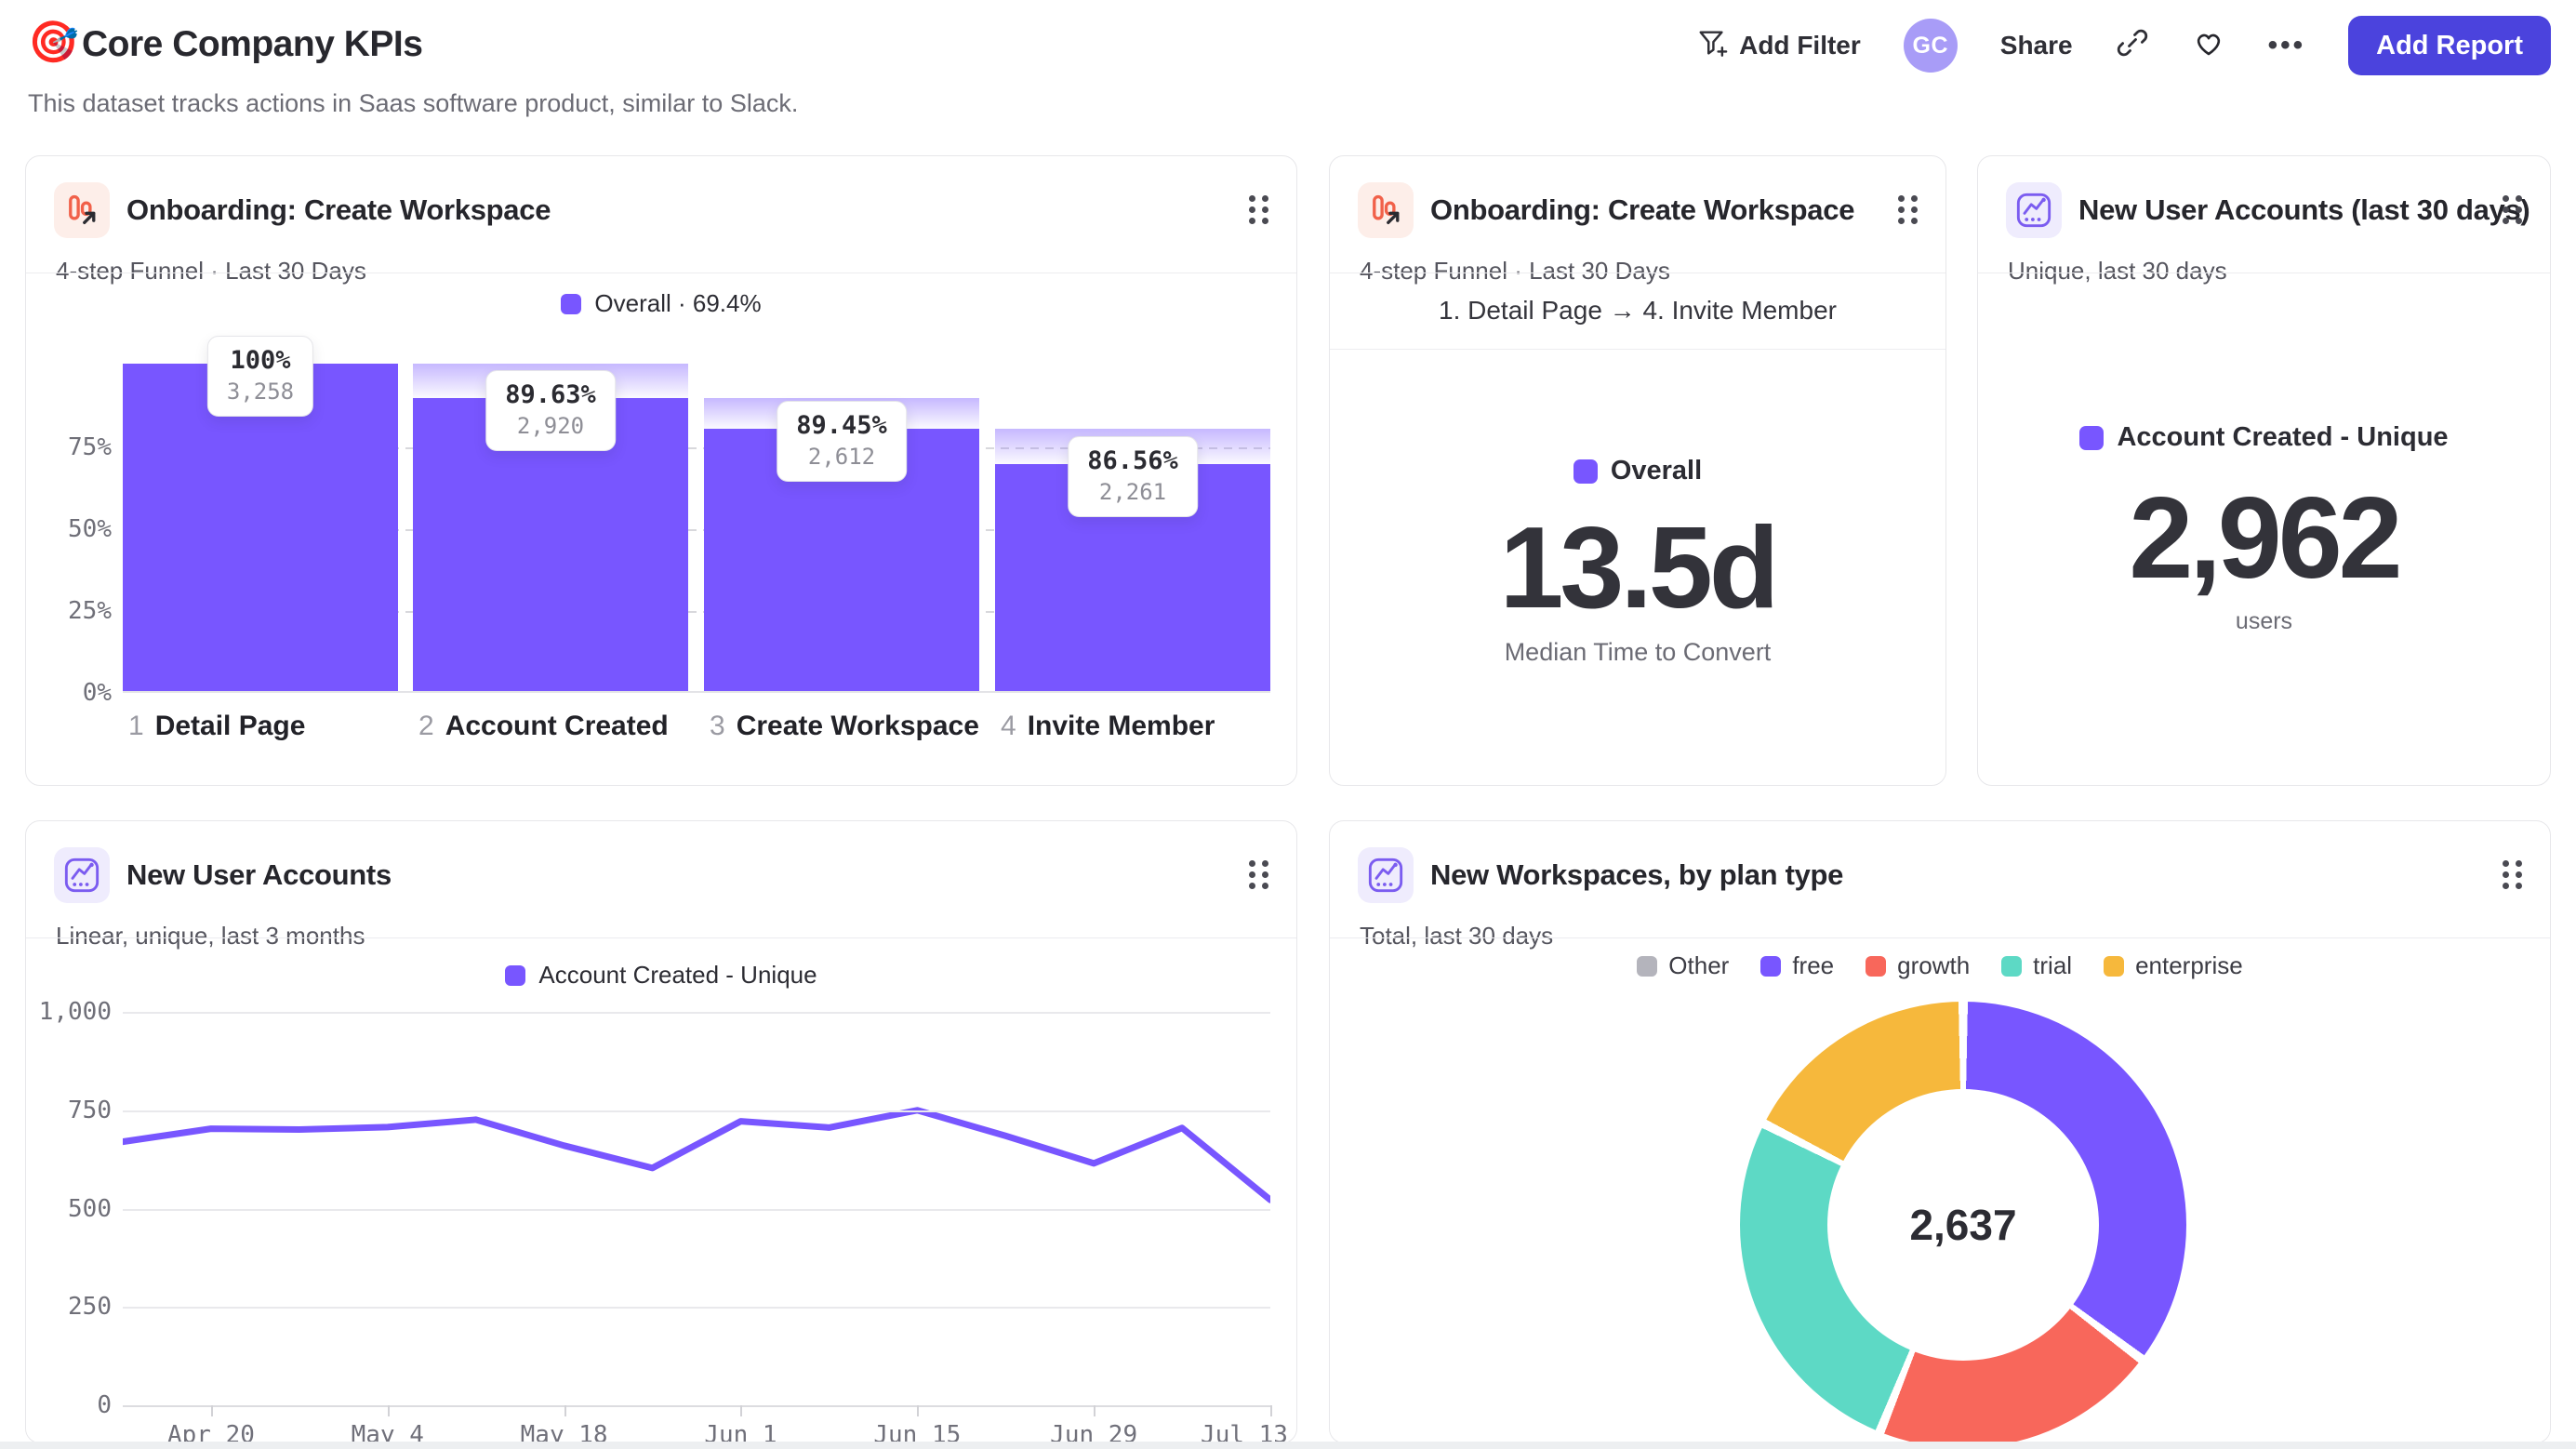 The width and height of the screenshot is (2576, 1449). I want to click on copy-link-button, so click(2132, 46).